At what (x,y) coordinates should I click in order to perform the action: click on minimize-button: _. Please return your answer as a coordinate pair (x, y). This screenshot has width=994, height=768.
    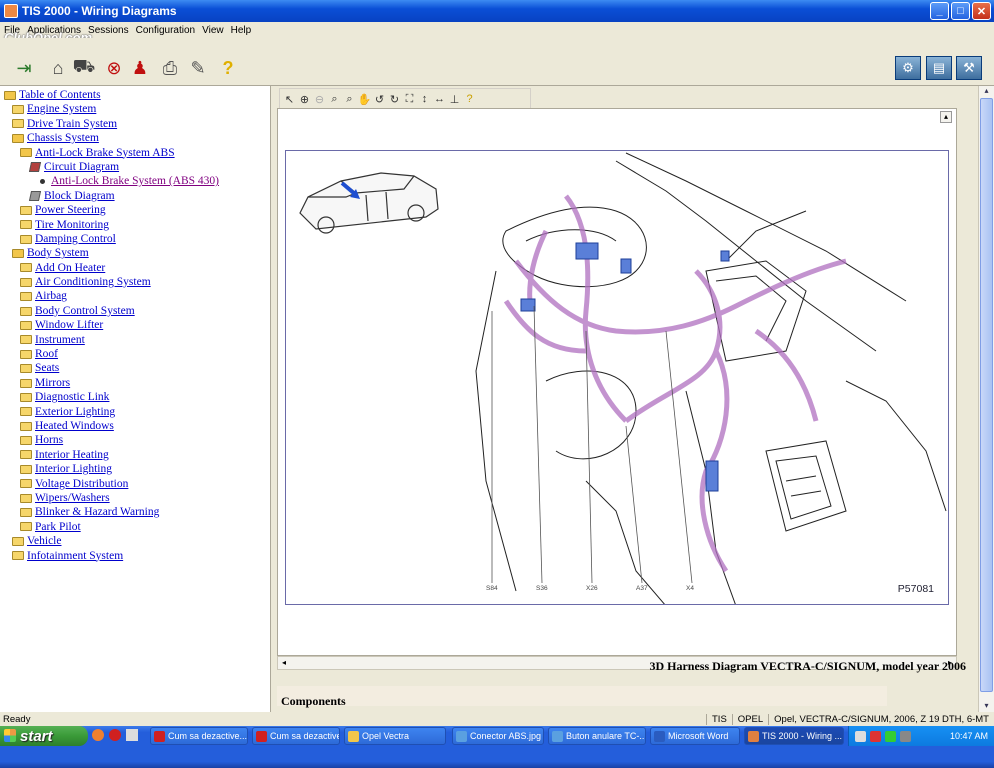
    Looking at the image, I should click on (939, 11).